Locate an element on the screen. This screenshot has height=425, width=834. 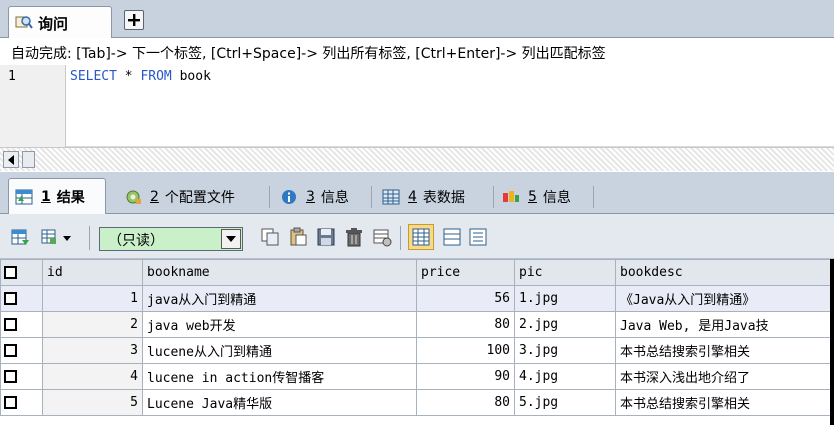
table-row: 2 java web开发 80 2.jpg Java Web, 是用Java技 is located at coordinates (417, 324).